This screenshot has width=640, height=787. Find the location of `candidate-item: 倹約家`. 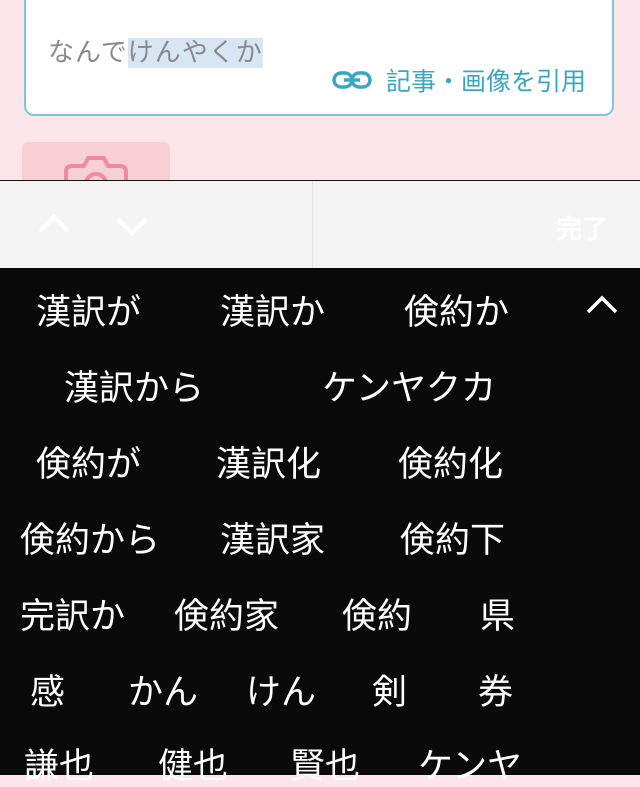

candidate-item: 倹約家 is located at coordinates (226, 617).